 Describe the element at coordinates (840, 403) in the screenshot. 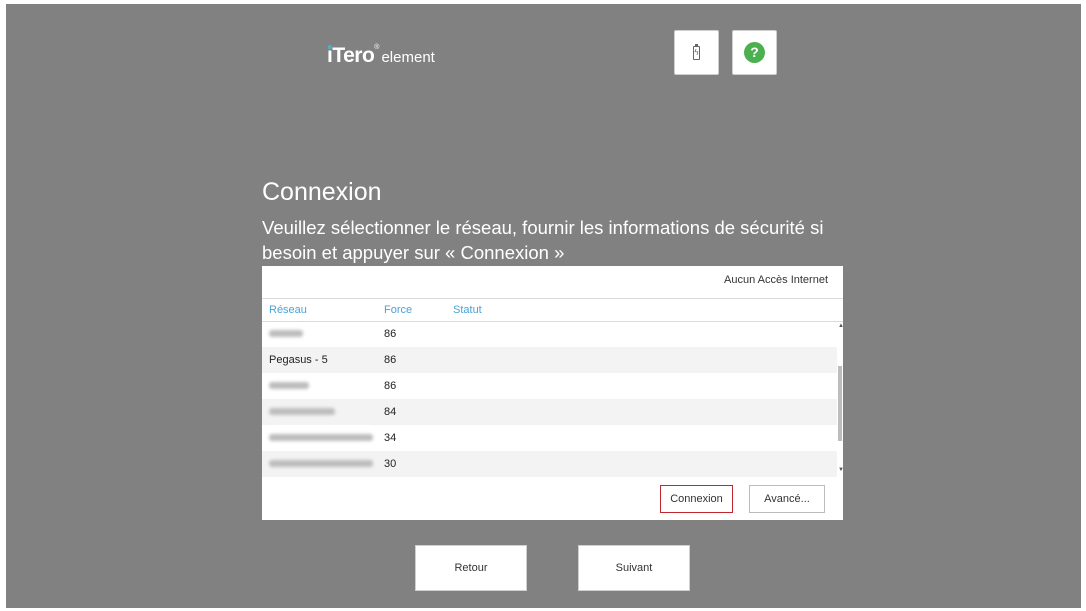

I see `scroll-thumb` at that location.